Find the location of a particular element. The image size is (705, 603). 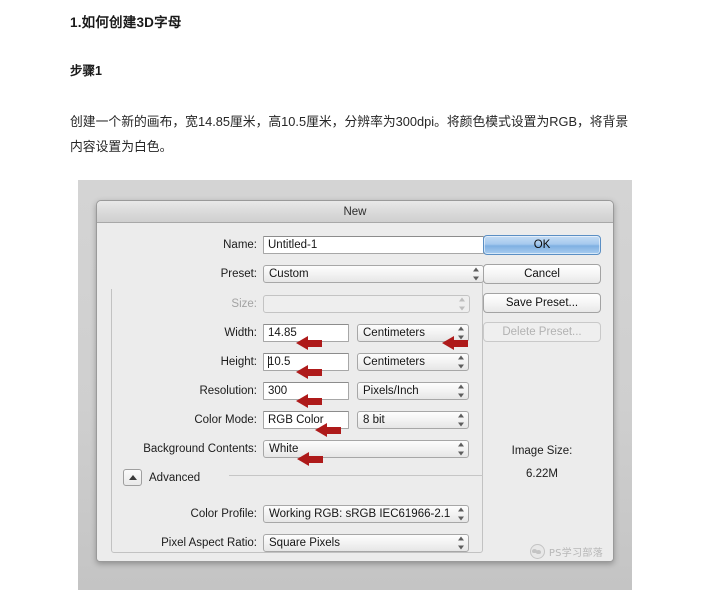

pixel-aspect-ratio-row: Pixel Aspect Ratio: Square Pixels is located at coordinates (283, 542).